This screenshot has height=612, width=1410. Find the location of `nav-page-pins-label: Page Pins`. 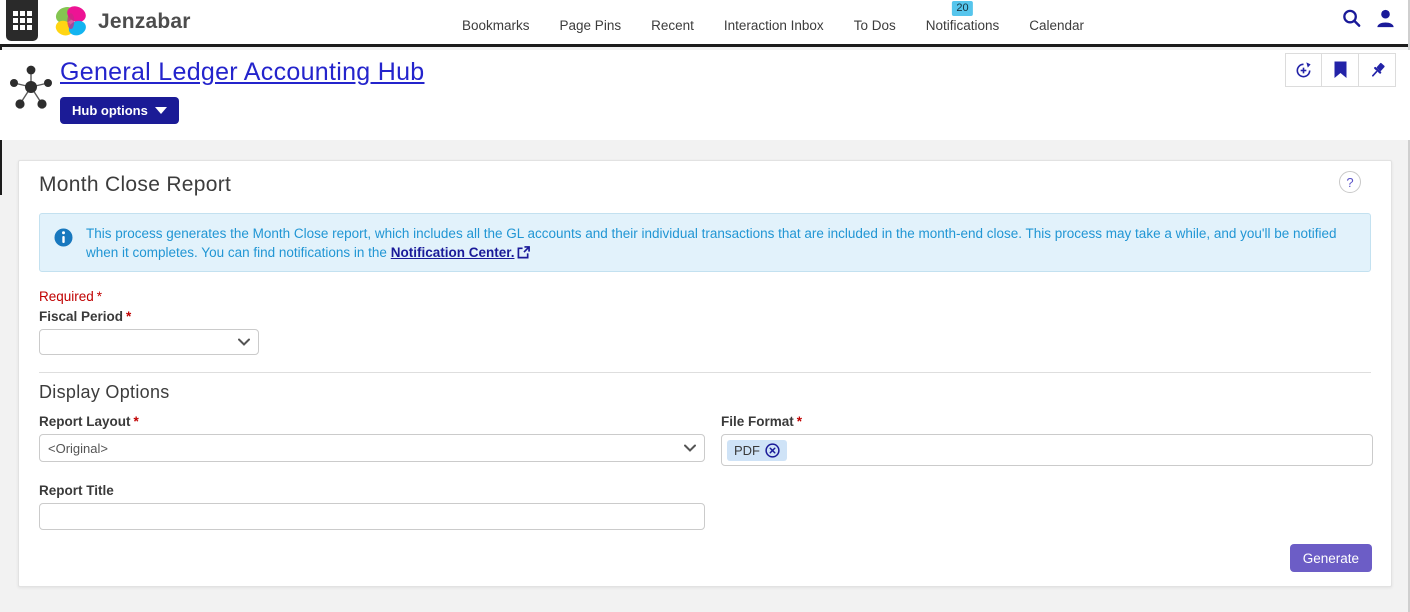

nav-page-pins-label: Page Pins is located at coordinates (590, 25).